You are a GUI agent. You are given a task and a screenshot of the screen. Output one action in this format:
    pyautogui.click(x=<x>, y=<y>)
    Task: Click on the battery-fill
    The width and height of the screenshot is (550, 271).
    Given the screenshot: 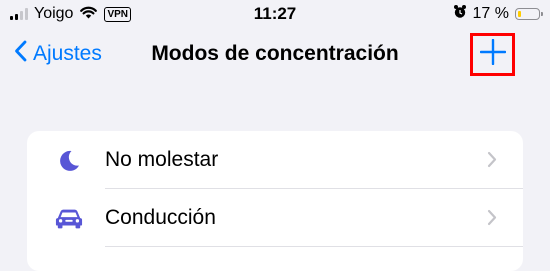 What is the action you would take?
    pyautogui.click(x=519, y=14)
    